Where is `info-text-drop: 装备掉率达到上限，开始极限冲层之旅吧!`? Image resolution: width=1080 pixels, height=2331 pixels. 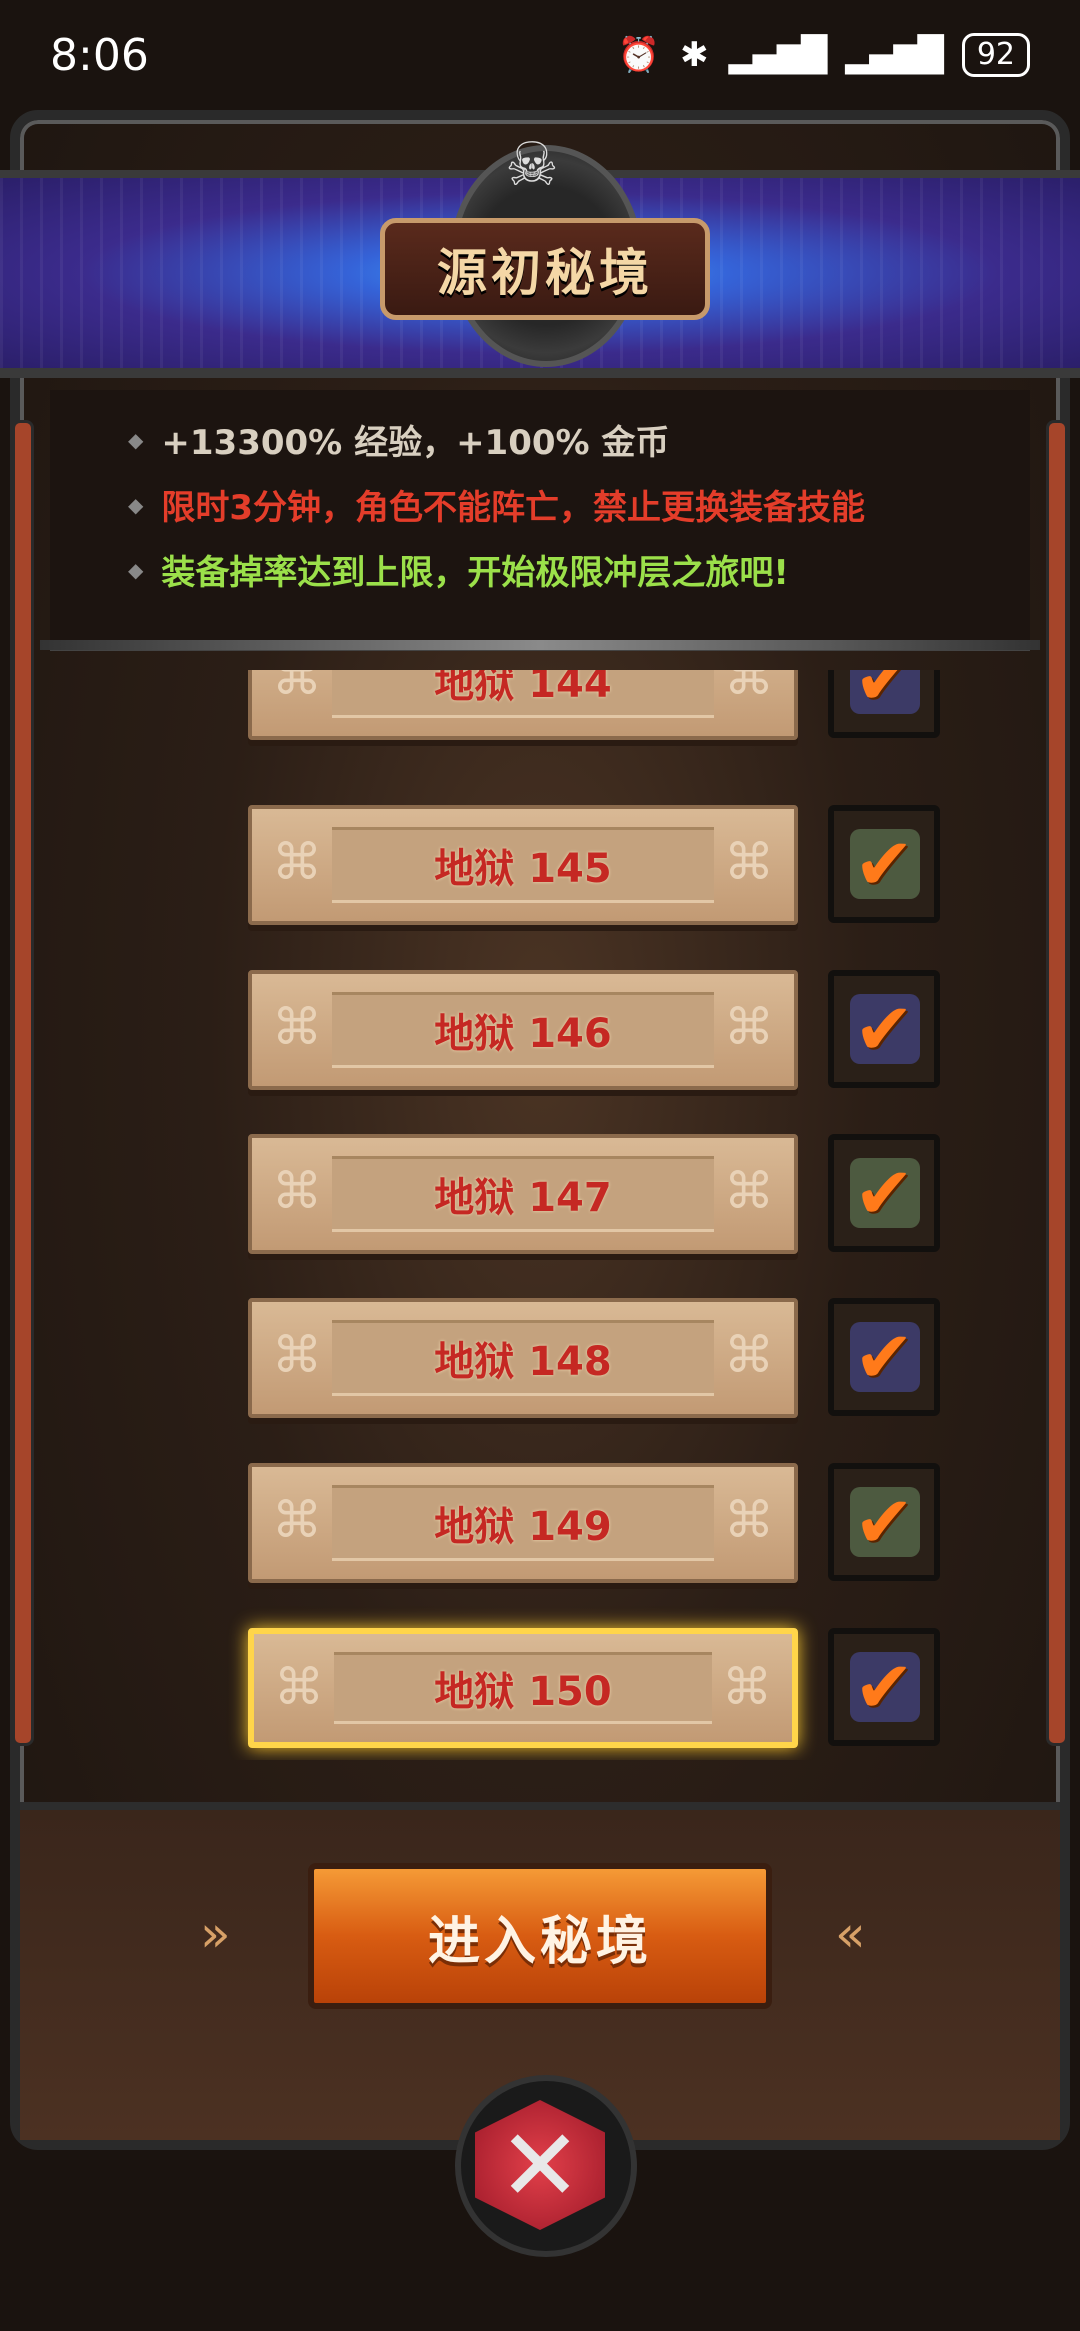
info-text-drop: 装备掉率达到上限，开始极限冲层之旅吧! is located at coordinates (475, 573).